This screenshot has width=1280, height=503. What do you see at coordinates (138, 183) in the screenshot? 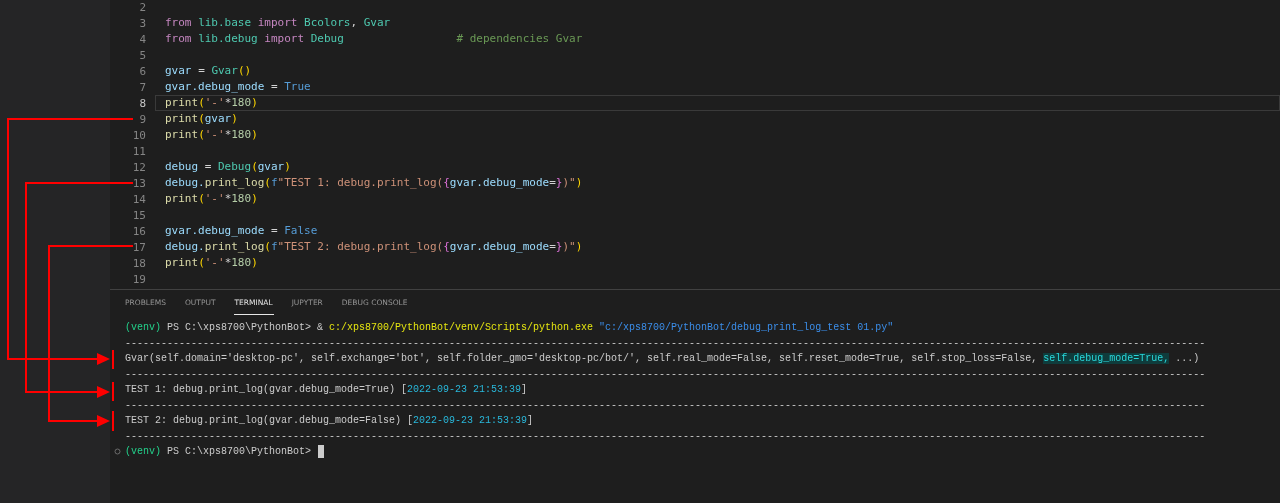
I see `line-number: 13` at bounding box center [138, 183].